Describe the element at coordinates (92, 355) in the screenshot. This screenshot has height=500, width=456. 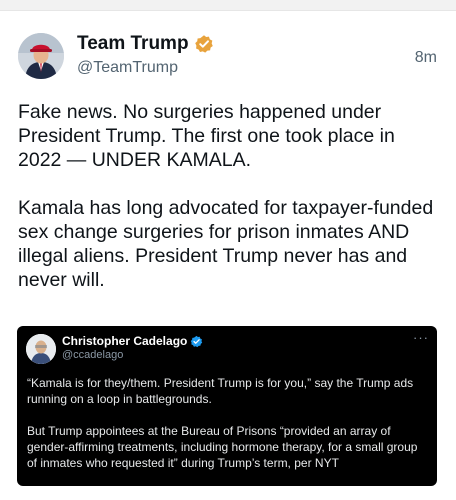
I see `quote-handle: @ccadelago` at that location.